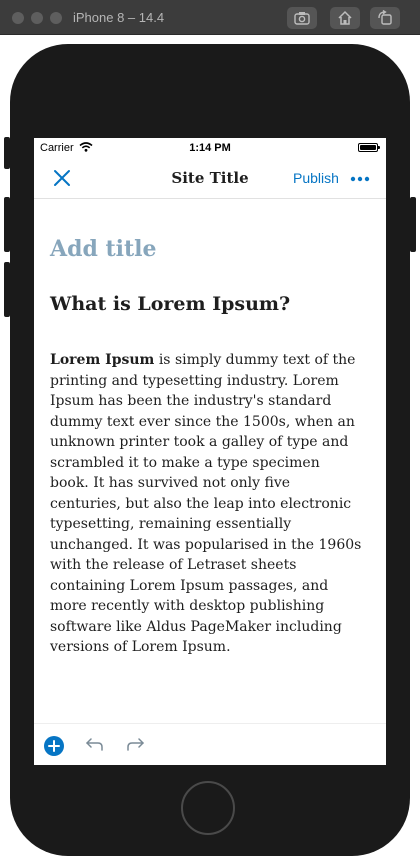 This screenshot has width=420, height=860. I want to click on rotate-icon, so click(385, 17).